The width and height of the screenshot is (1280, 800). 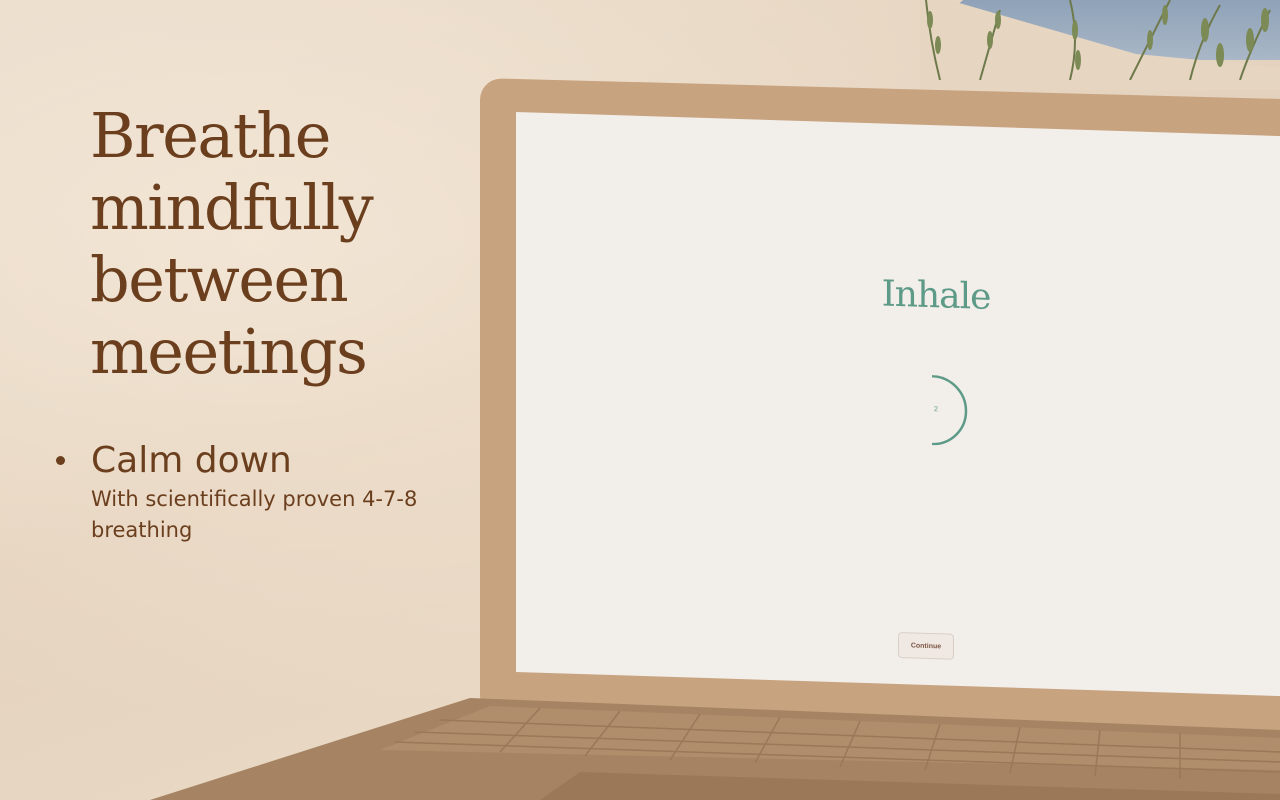 What do you see at coordinates (936, 295) in the screenshot?
I see `breathing-phase-label: Inhale` at bounding box center [936, 295].